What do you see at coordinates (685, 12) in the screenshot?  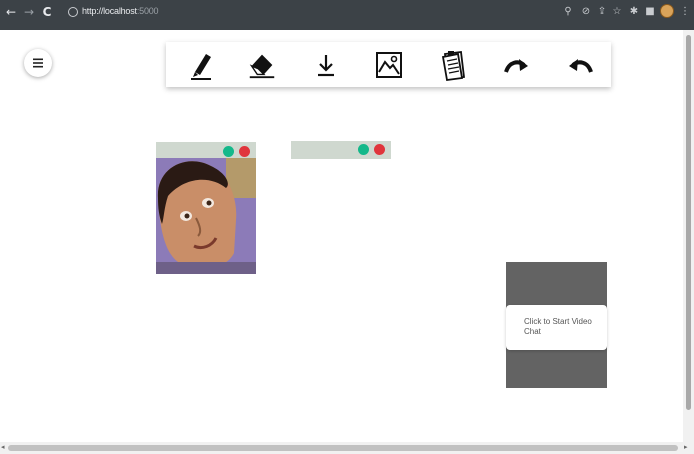 I see `menu-dots-icon: ⋮` at bounding box center [685, 12].